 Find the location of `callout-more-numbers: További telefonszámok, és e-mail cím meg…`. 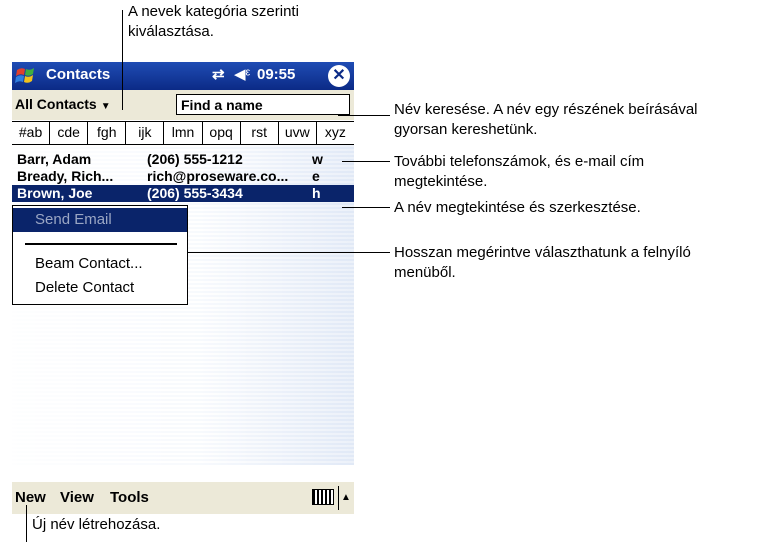

callout-more-numbers: További telefonszámok, és e-mail cím meg… is located at coordinates (519, 171).